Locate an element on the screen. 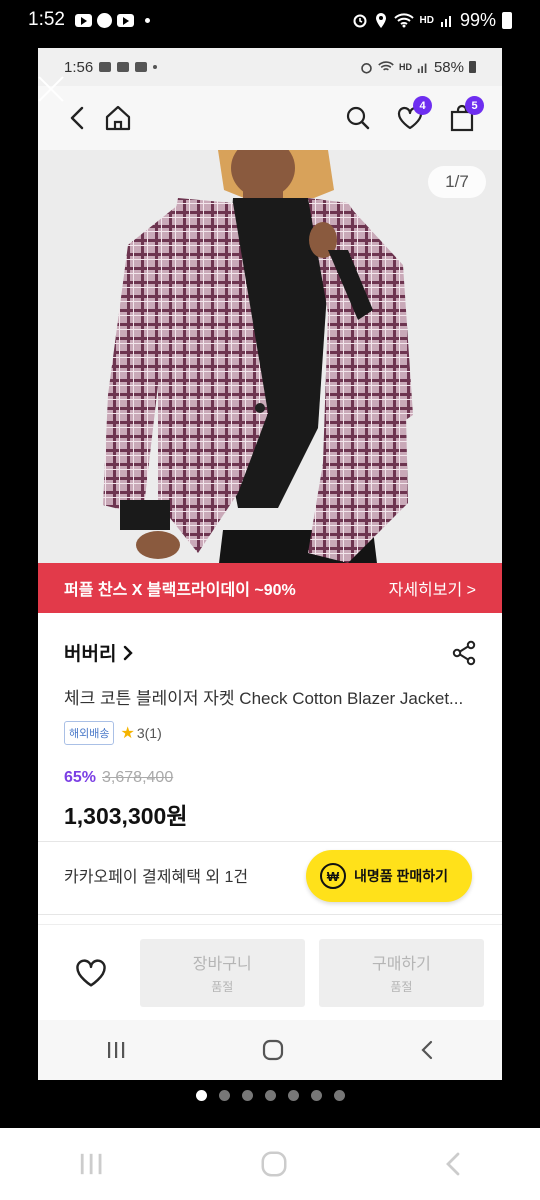  page-dot-active is located at coordinates (201, 1095).